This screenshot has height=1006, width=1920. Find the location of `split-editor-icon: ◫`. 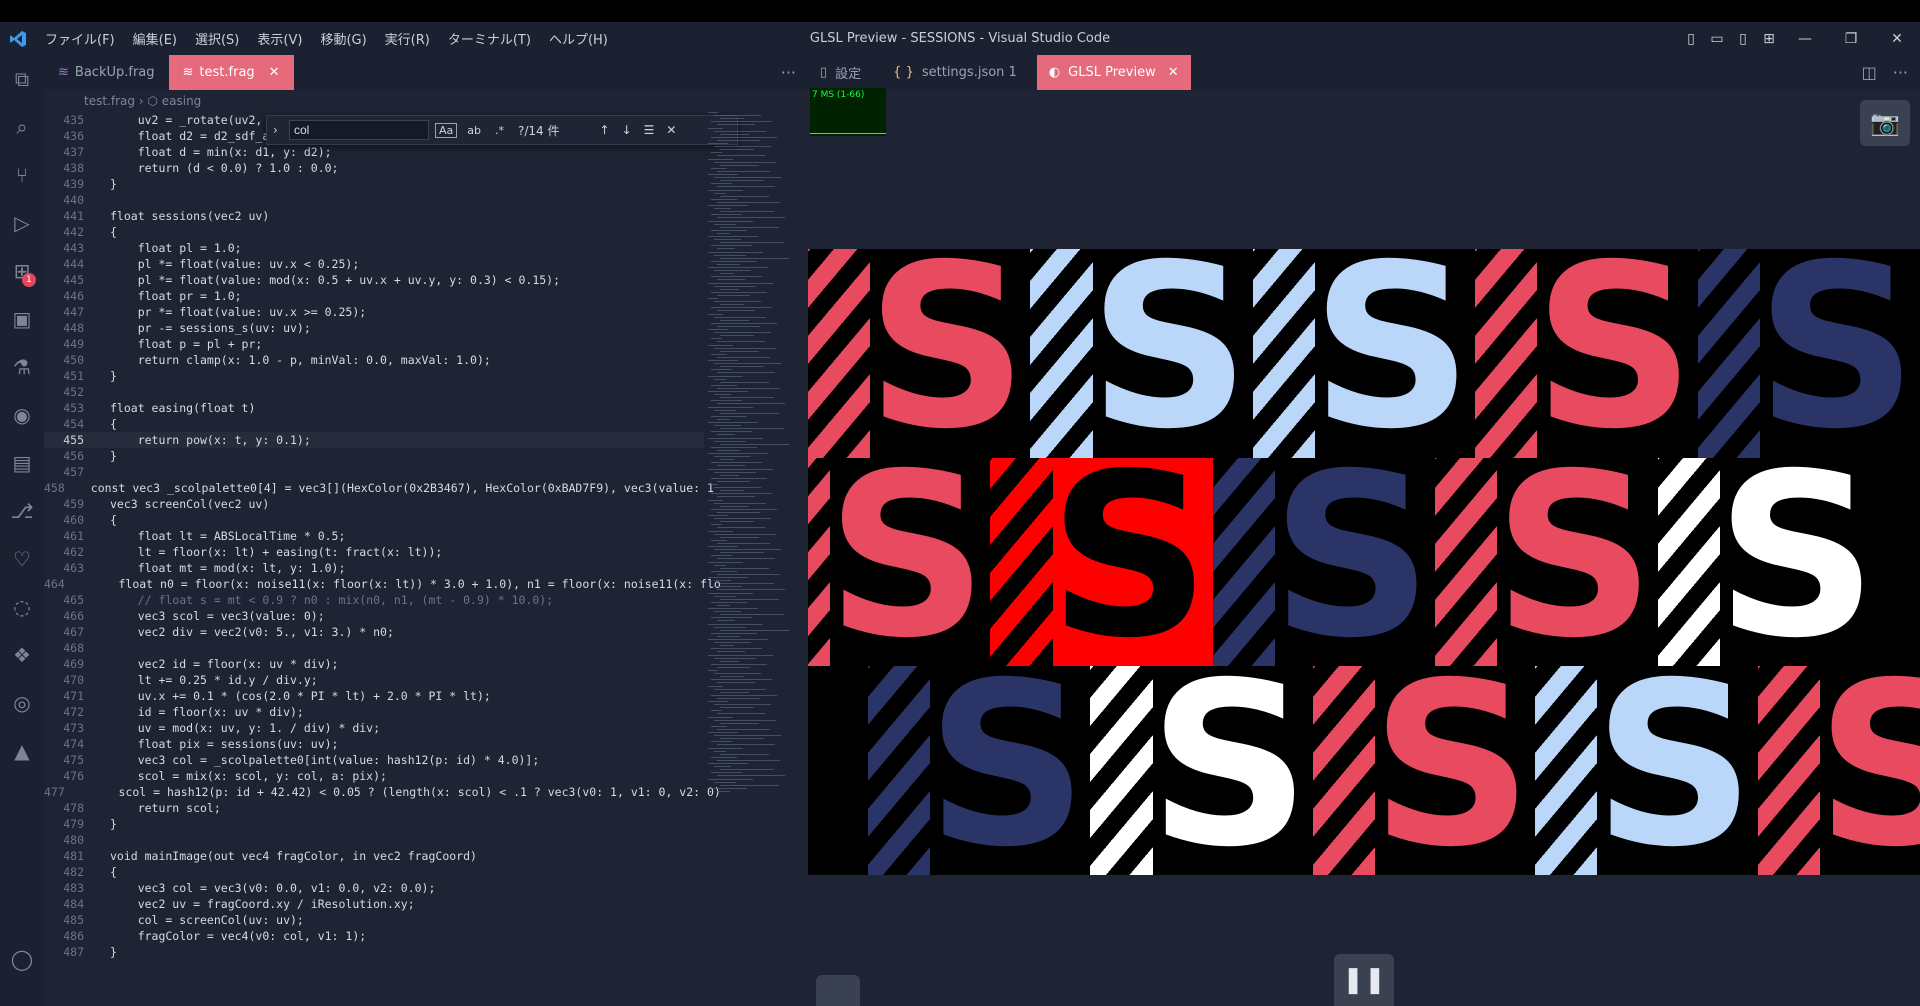

split-editor-icon: ◫ is located at coordinates (1869, 72).